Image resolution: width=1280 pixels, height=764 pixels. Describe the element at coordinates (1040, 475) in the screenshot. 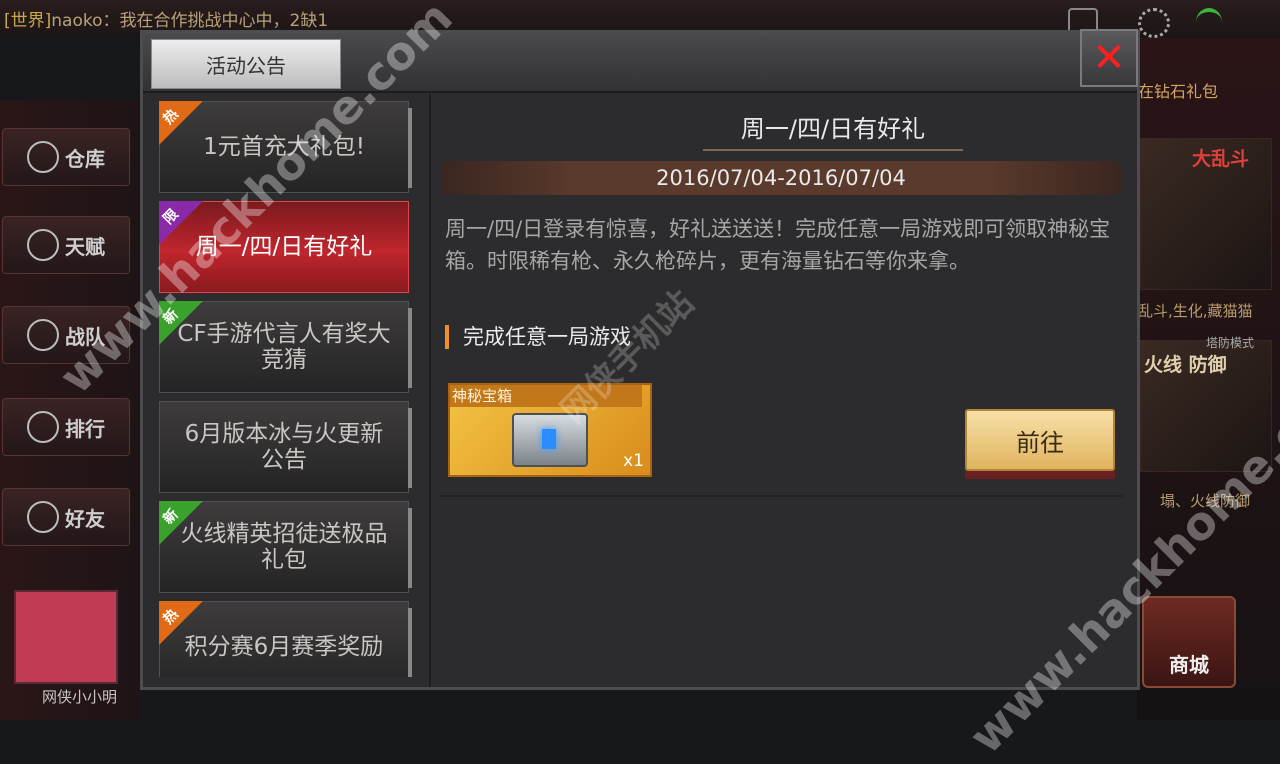

I see `go-button-base` at that location.